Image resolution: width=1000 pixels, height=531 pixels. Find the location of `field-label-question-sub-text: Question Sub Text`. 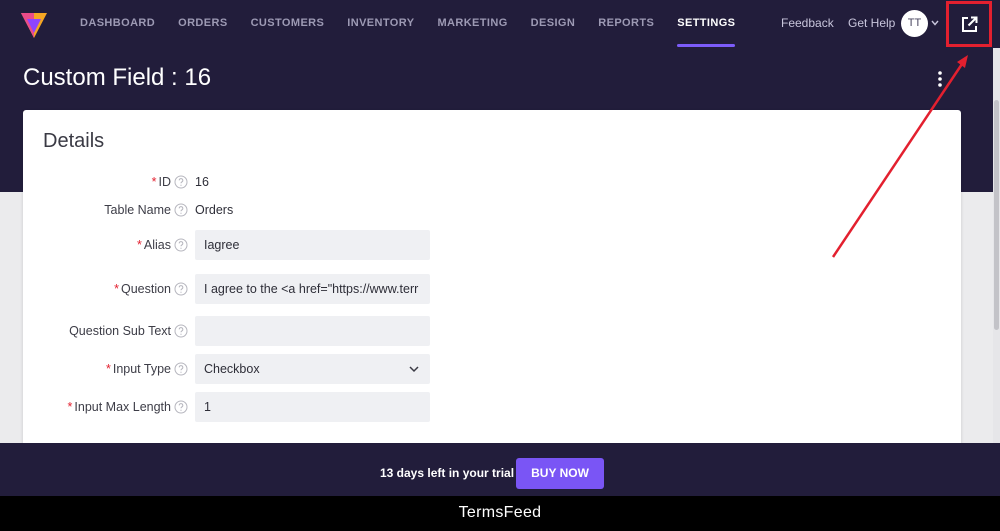

field-label-question-sub-text: Question Sub Text is located at coordinates (120, 331).